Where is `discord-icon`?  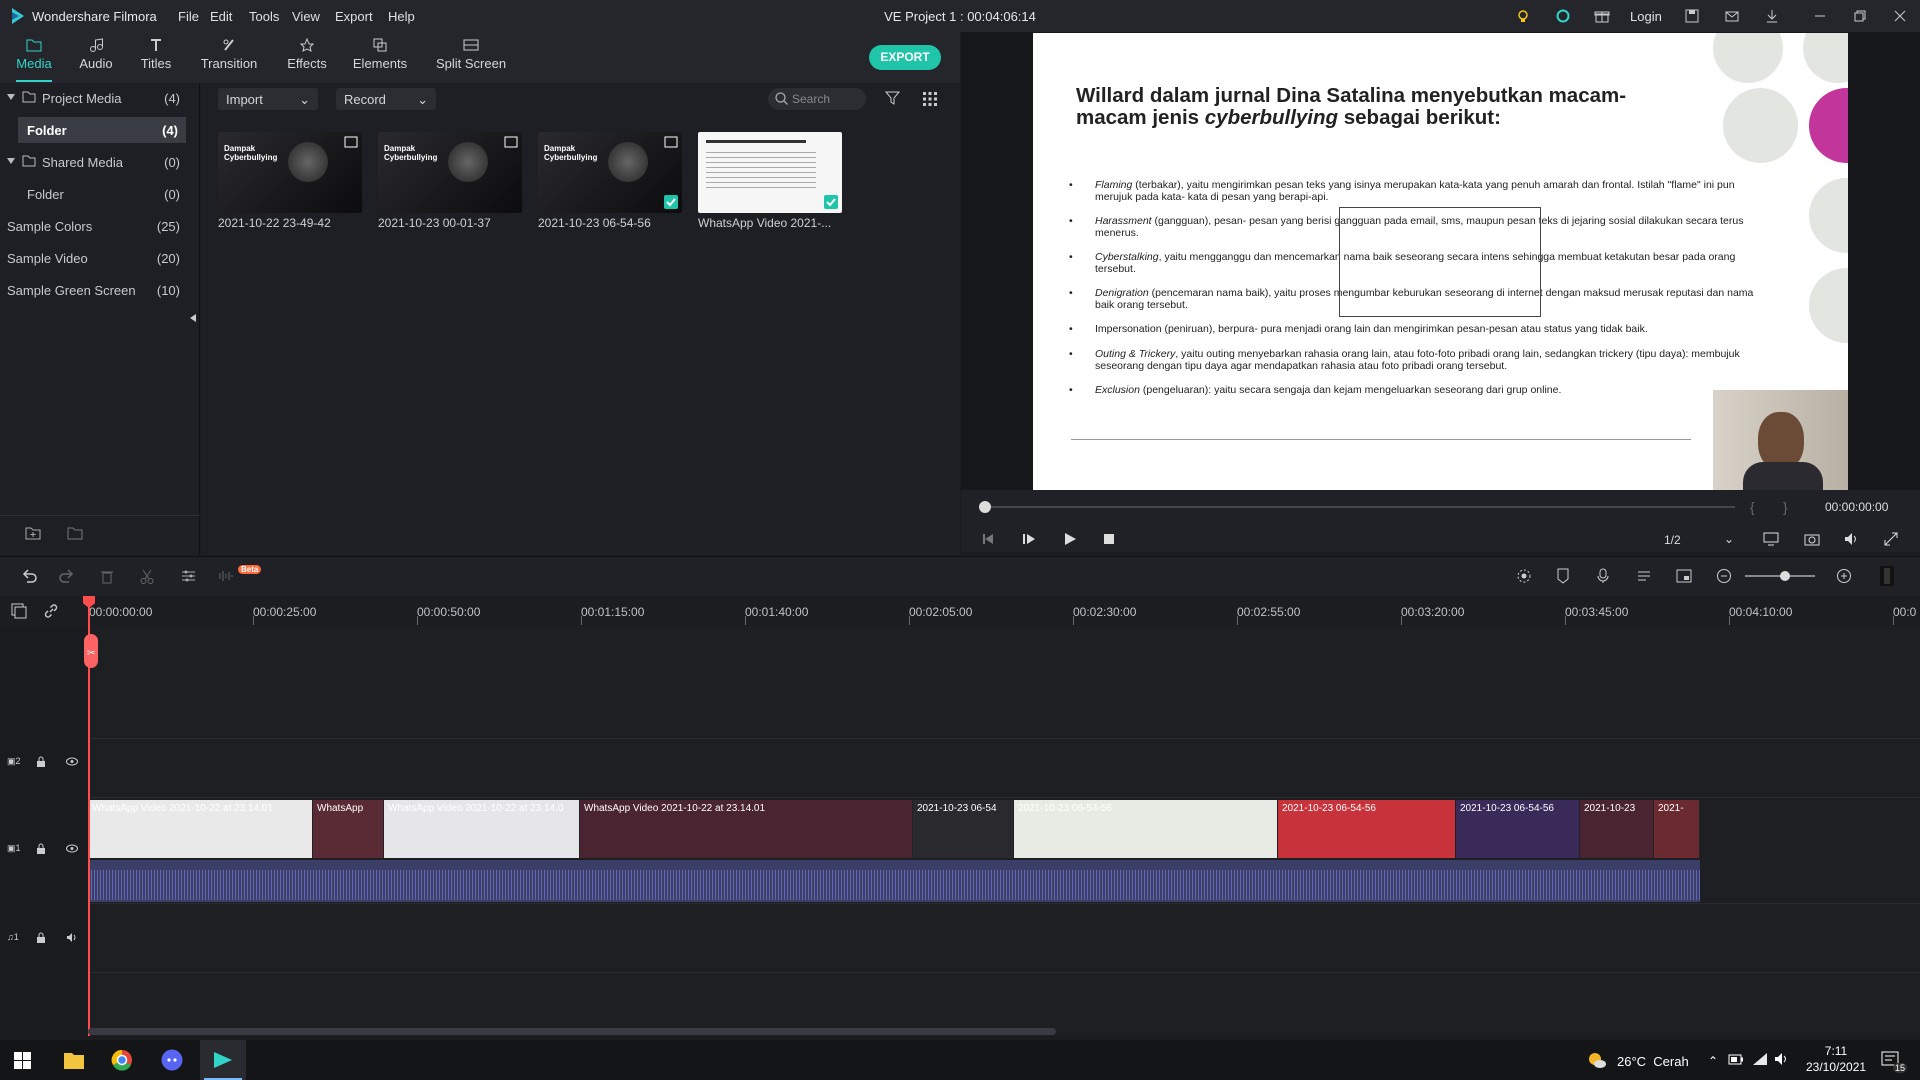 discord-icon is located at coordinates (172, 1060).